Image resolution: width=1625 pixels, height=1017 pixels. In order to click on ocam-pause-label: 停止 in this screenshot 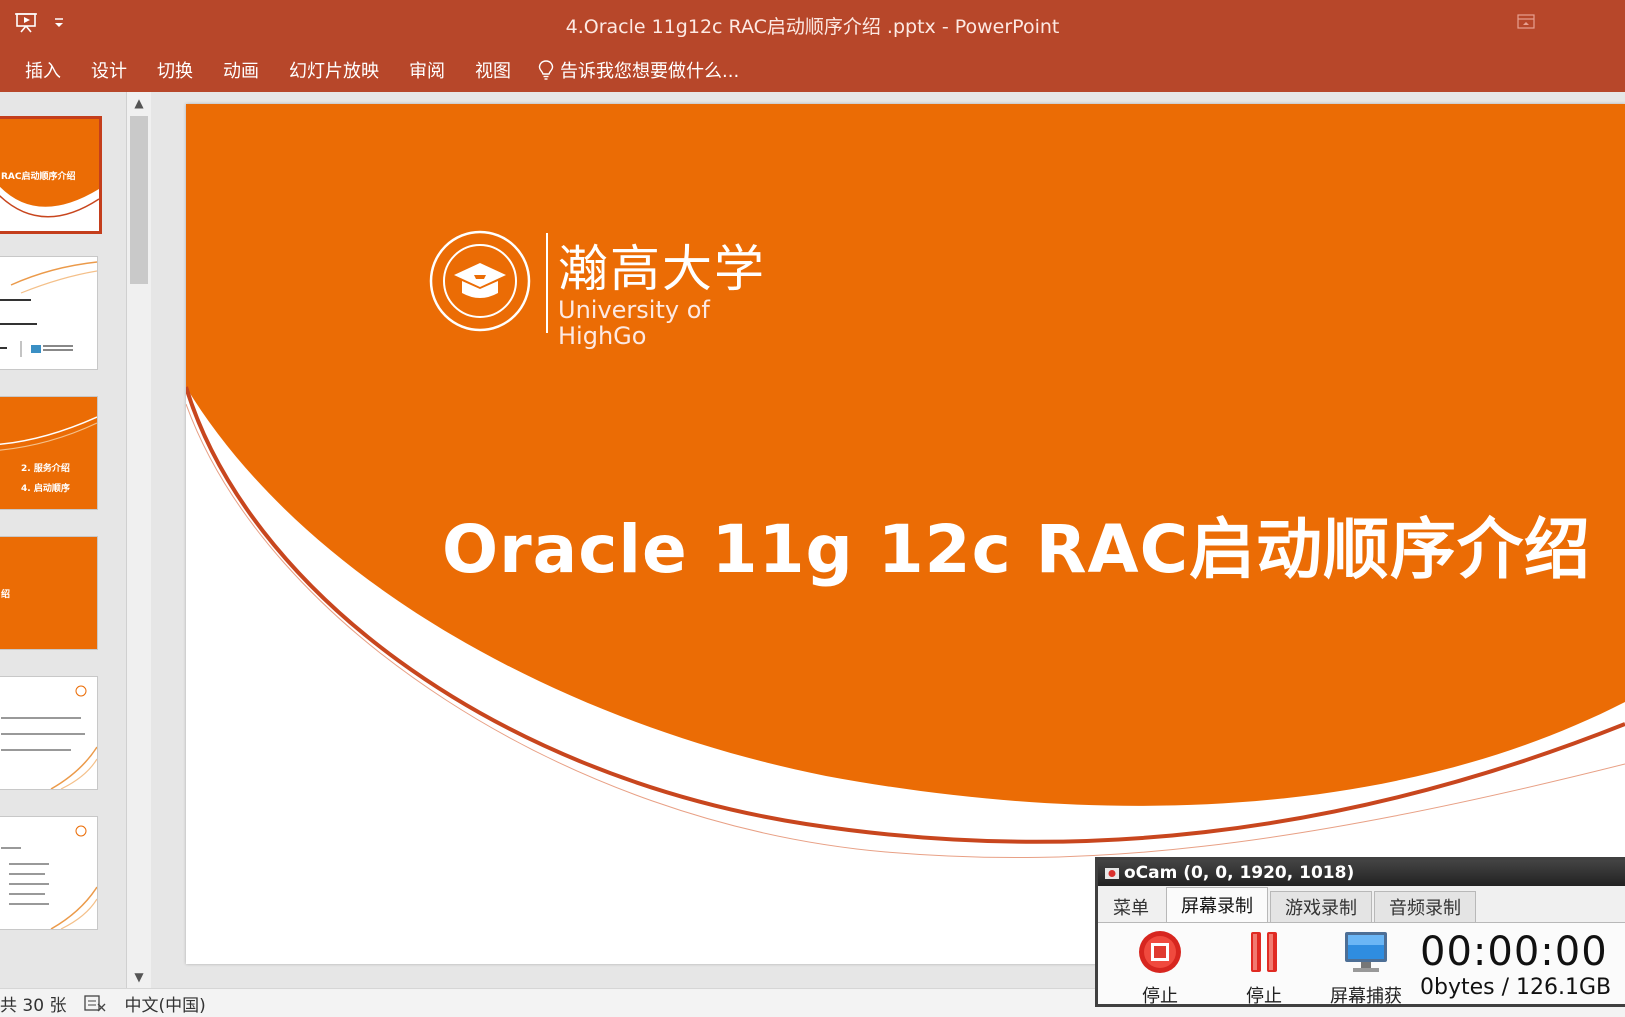, I will do `click(1264, 996)`.